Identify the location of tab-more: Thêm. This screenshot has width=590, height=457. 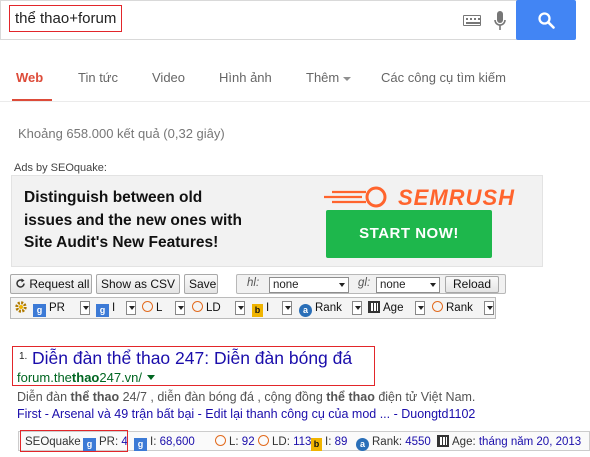
(329, 77).